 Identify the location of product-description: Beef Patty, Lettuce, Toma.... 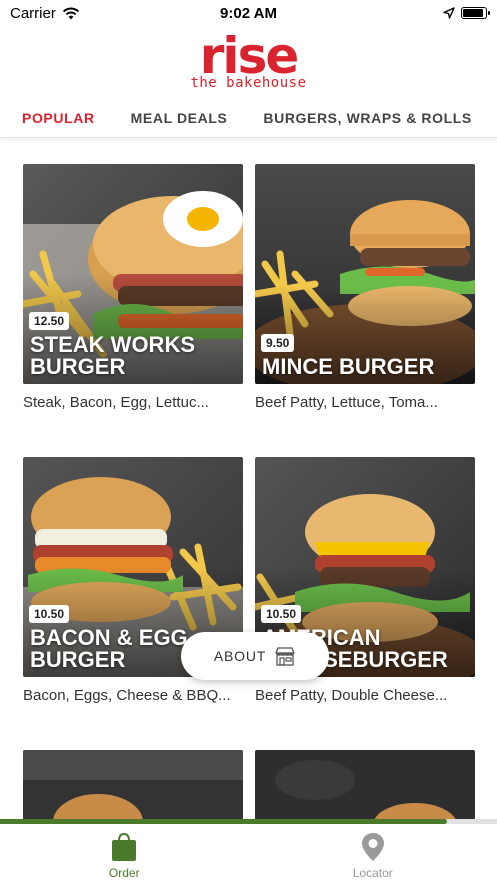
(346, 402).